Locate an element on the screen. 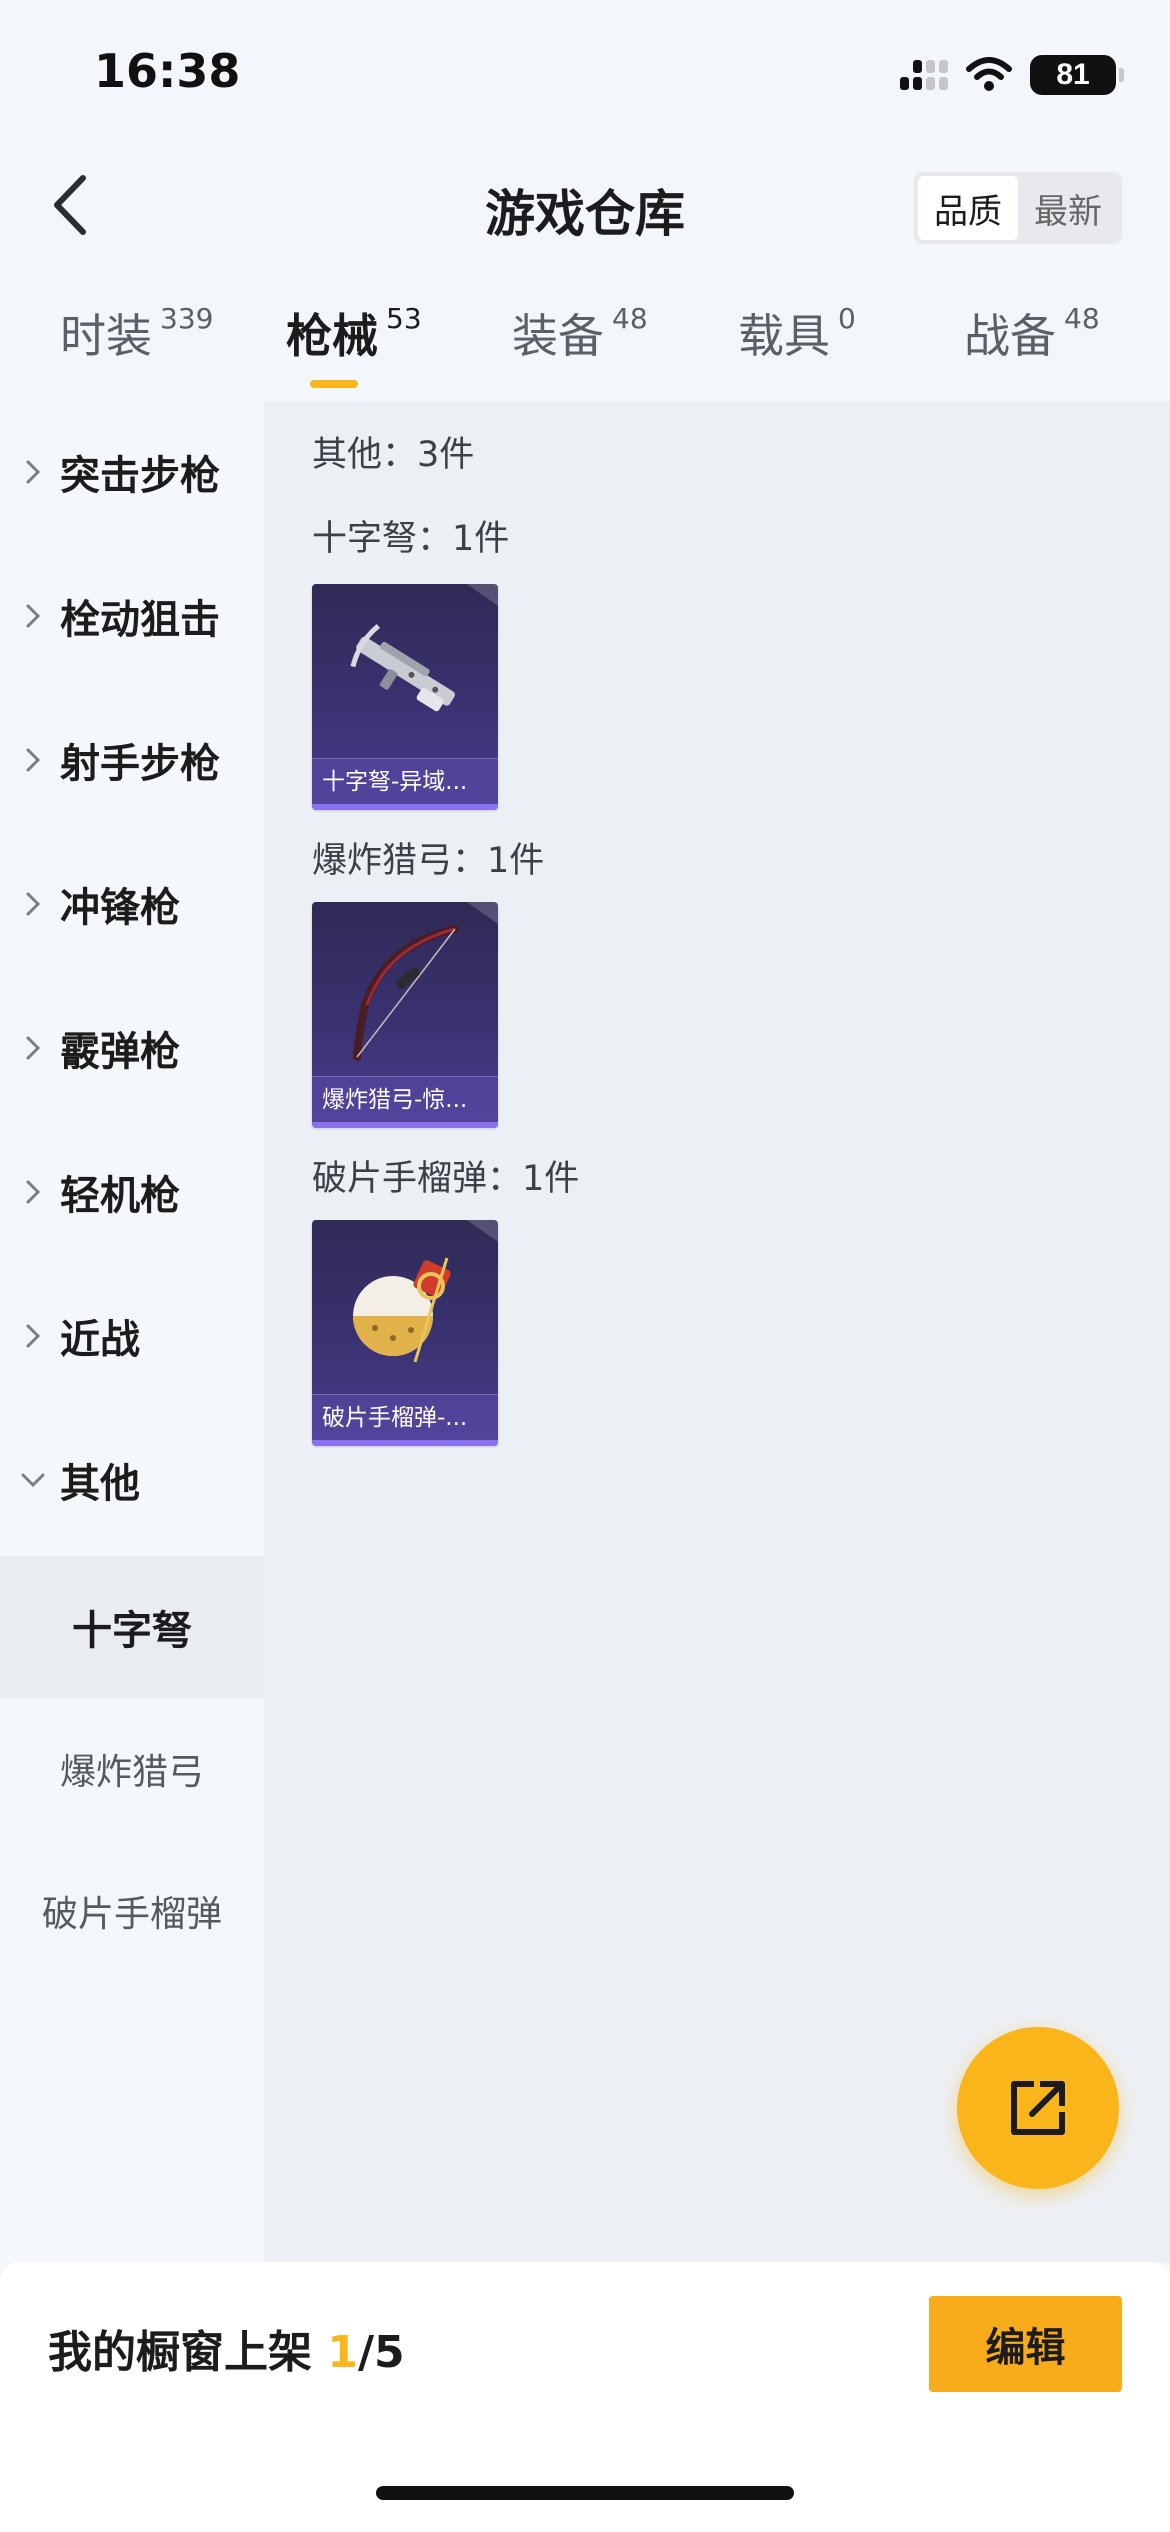 The height and width of the screenshot is (2532, 1170). battery-level: 81 is located at coordinates (1073, 74).